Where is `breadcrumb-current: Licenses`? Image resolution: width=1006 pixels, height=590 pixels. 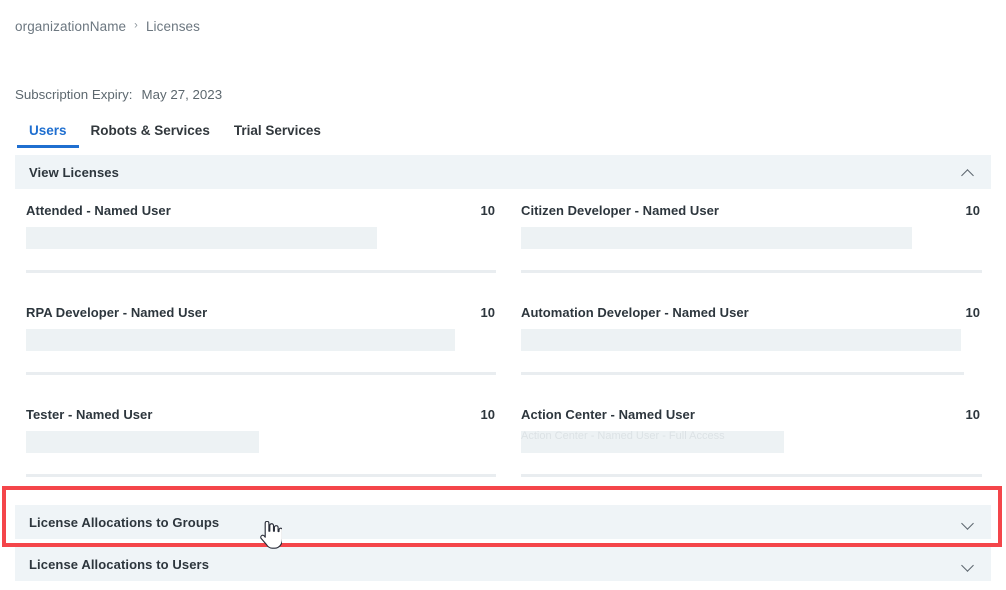
breadcrumb-current: Licenses is located at coordinates (173, 26).